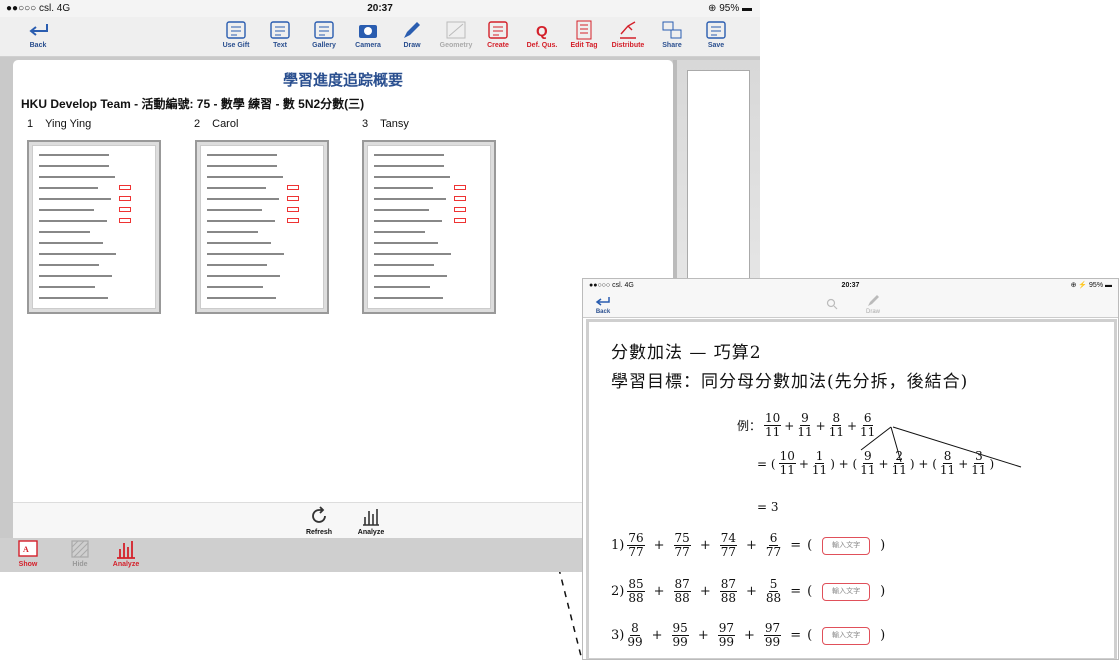  I want to click on pencil-icon, so click(412, 30).